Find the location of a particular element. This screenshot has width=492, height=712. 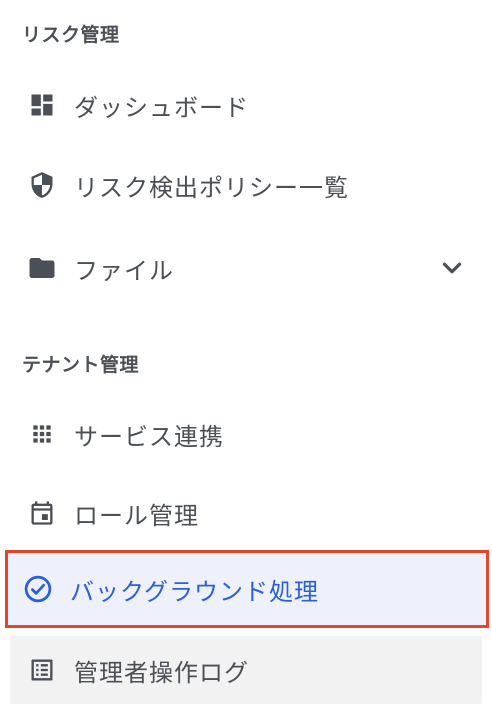

sidebar-item-label: ファイル is located at coordinates (124, 270).